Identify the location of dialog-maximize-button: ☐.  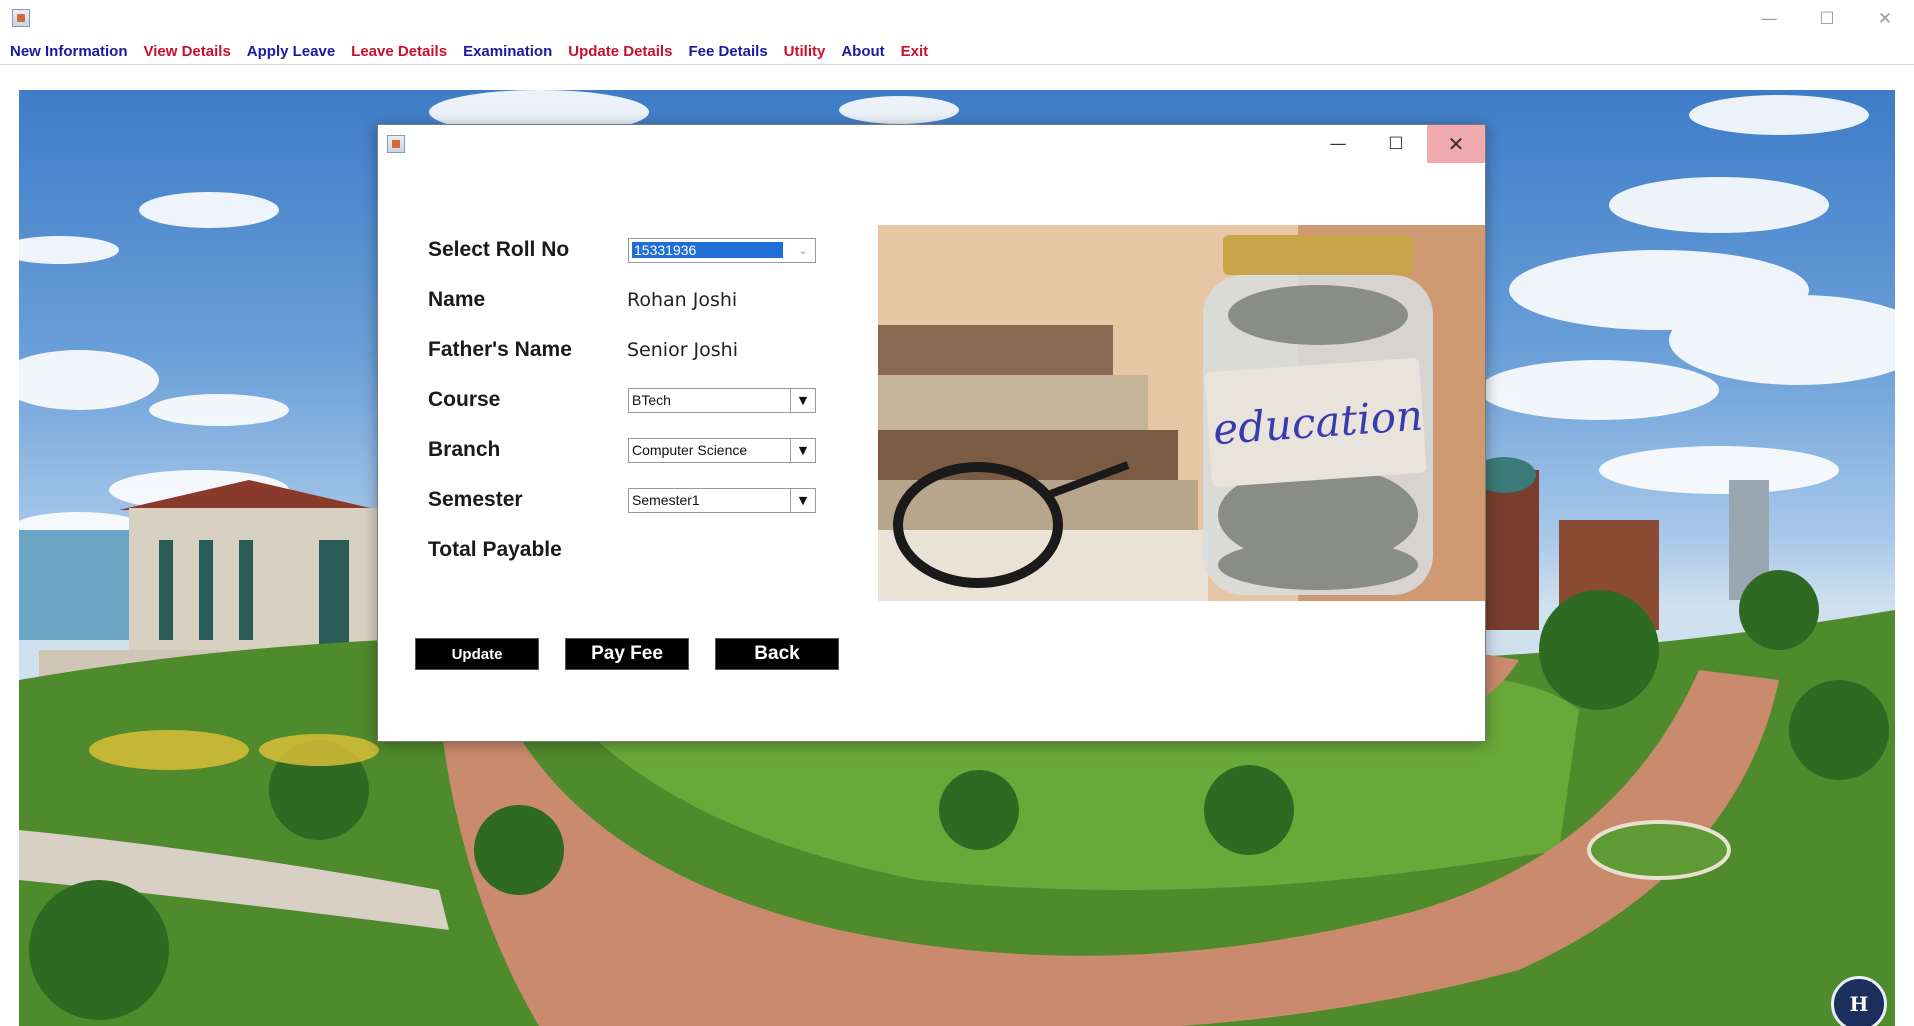
(1396, 144).